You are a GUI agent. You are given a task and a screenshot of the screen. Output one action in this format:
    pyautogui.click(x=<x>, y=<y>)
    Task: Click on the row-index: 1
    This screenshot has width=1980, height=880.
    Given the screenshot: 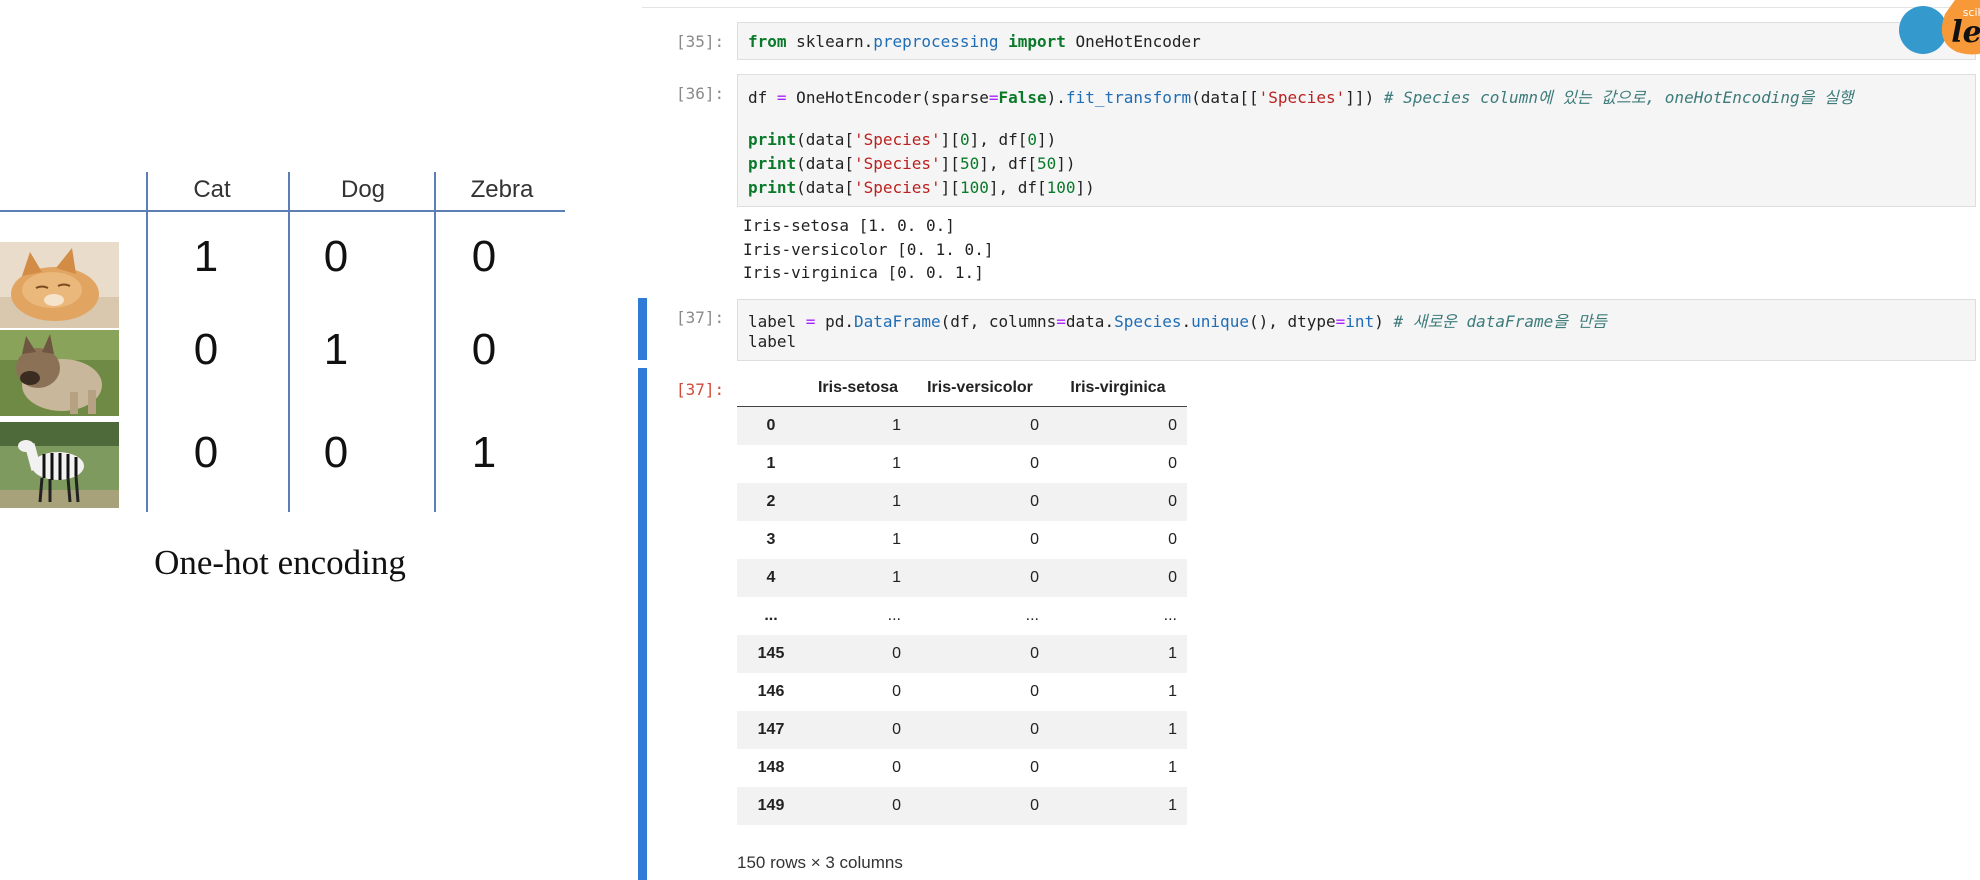 What is the action you would take?
    pyautogui.click(x=771, y=463)
    